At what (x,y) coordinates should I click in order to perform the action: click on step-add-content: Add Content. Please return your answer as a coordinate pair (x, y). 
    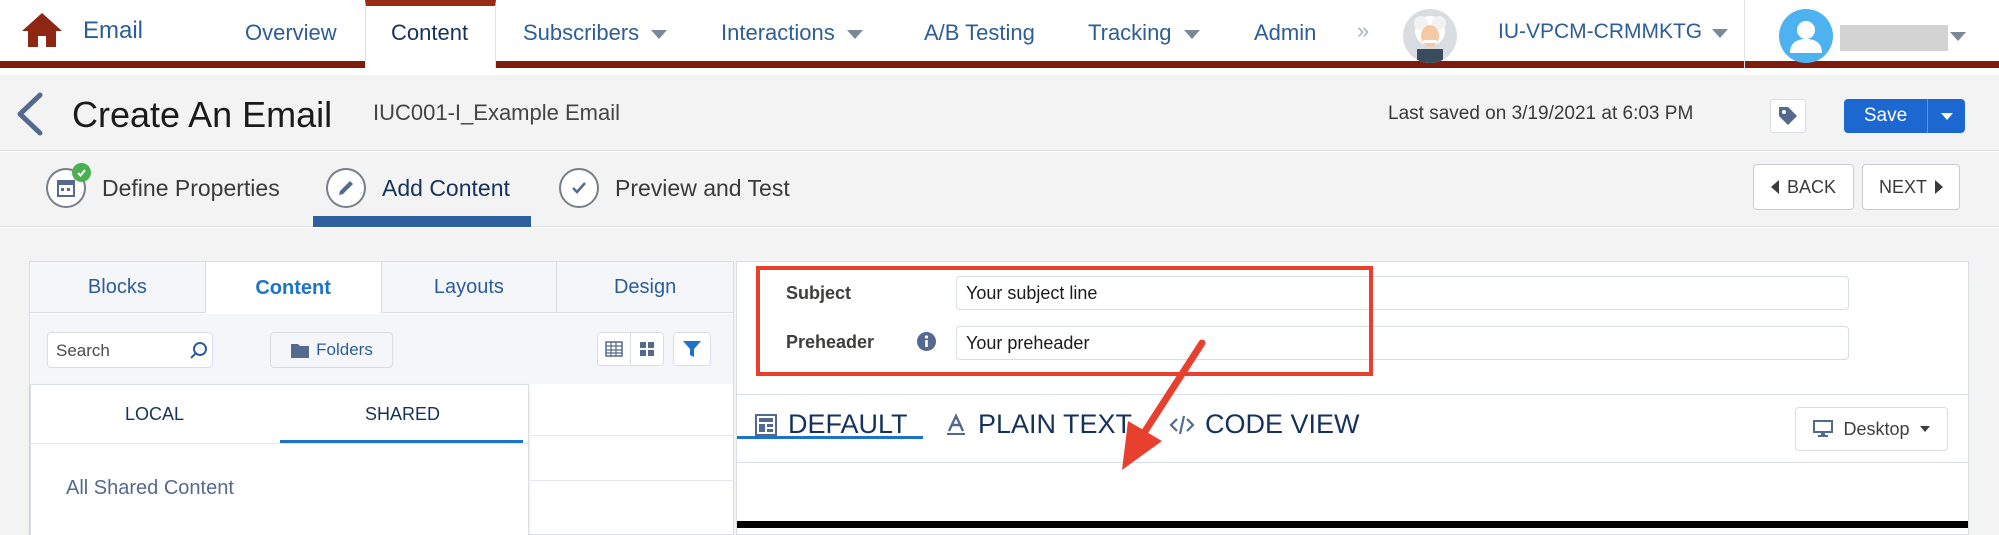
    Looking at the image, I should click on (418, 188).